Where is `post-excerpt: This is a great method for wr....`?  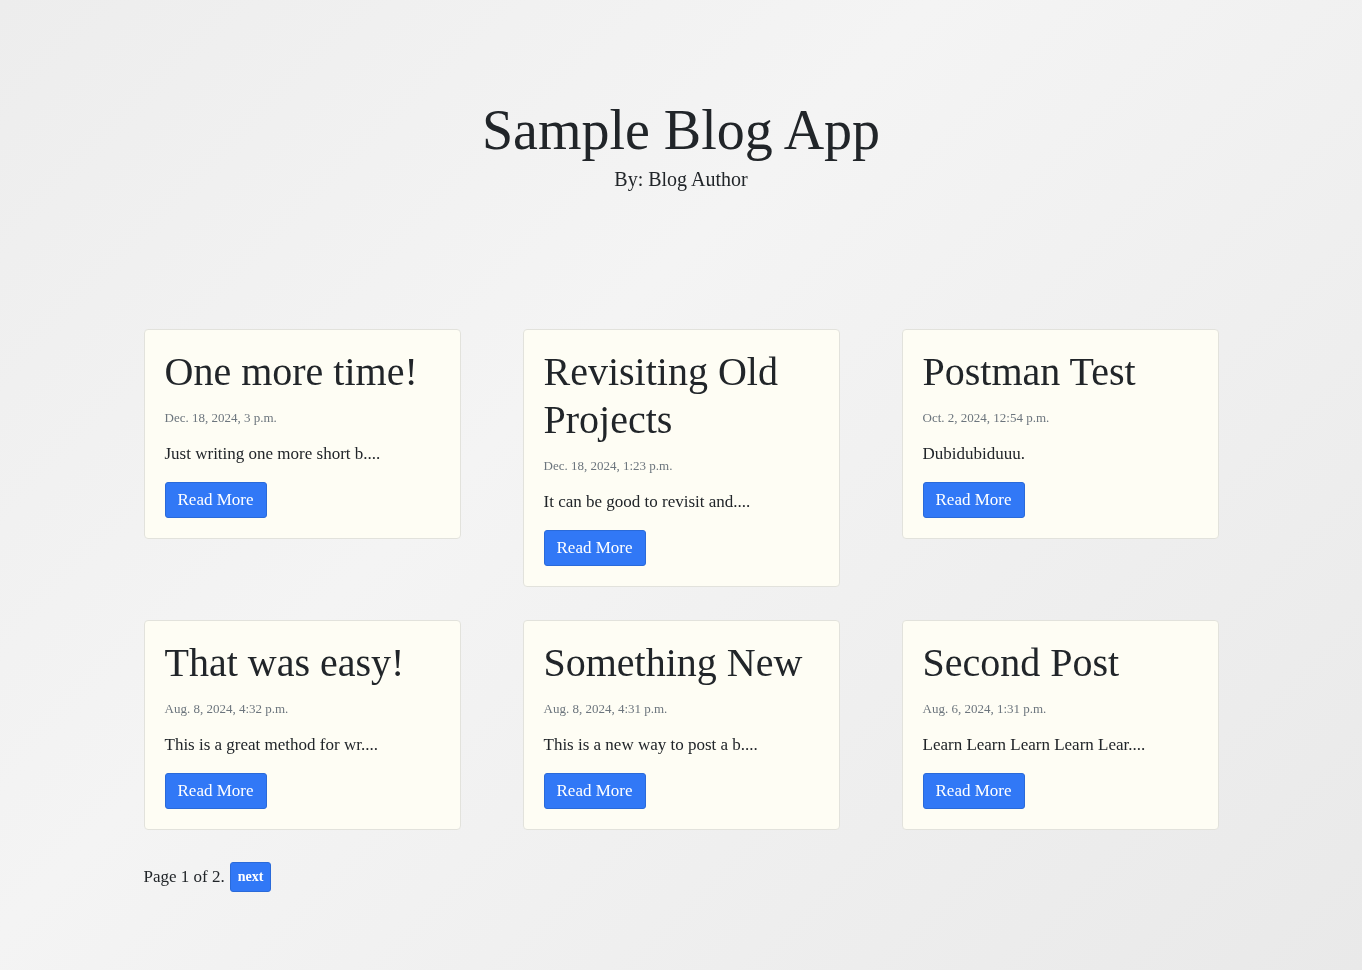 post-excerpt: This is a great method for wr.... is located at coordinates (271, 745).